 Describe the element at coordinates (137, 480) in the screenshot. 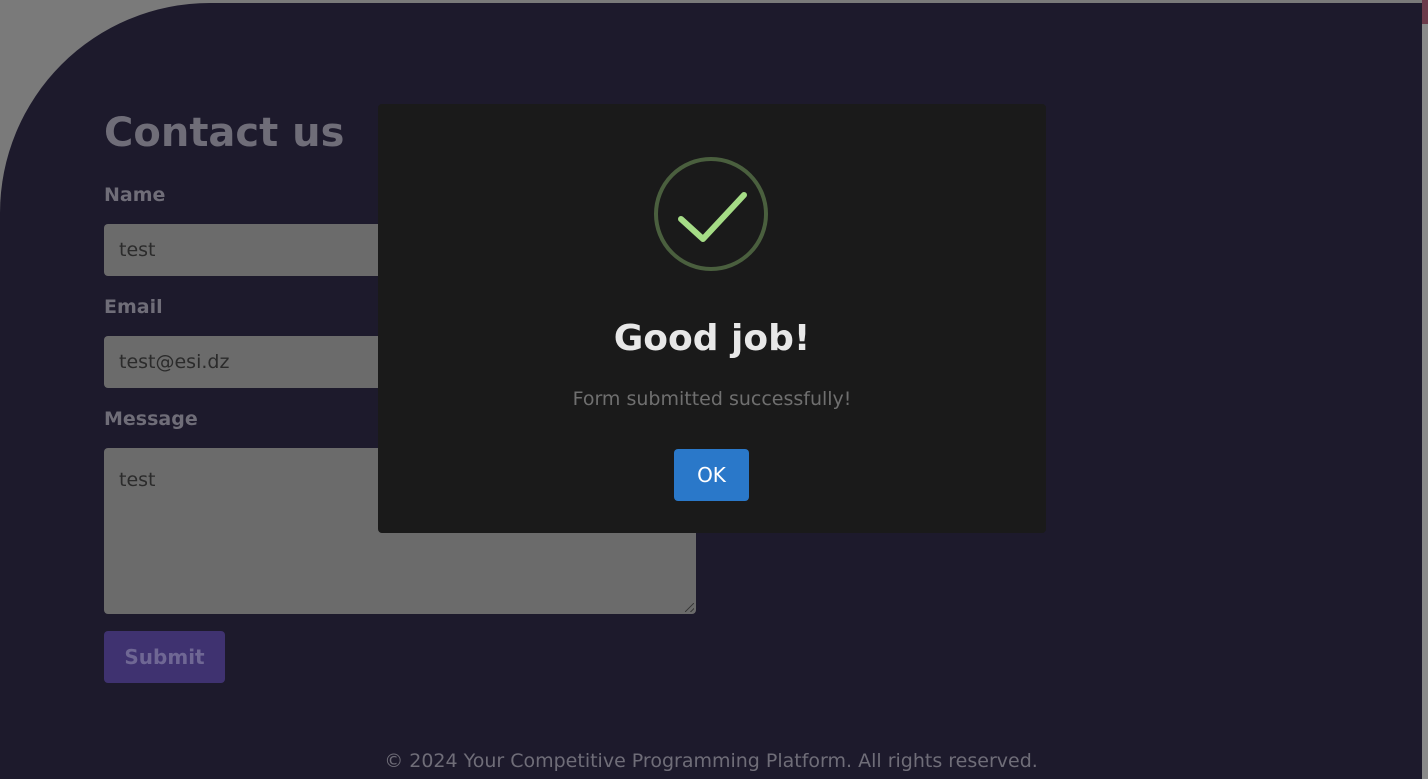

I see `message-text: test` at that location.